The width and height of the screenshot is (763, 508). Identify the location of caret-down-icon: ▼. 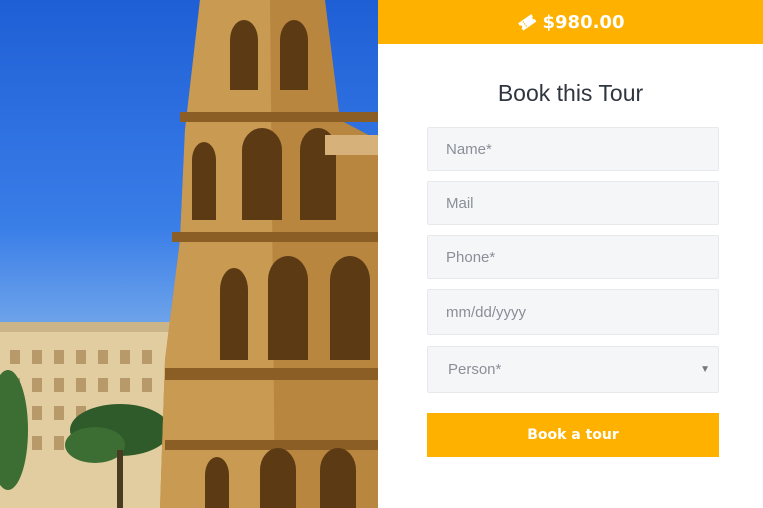
(705, 369).